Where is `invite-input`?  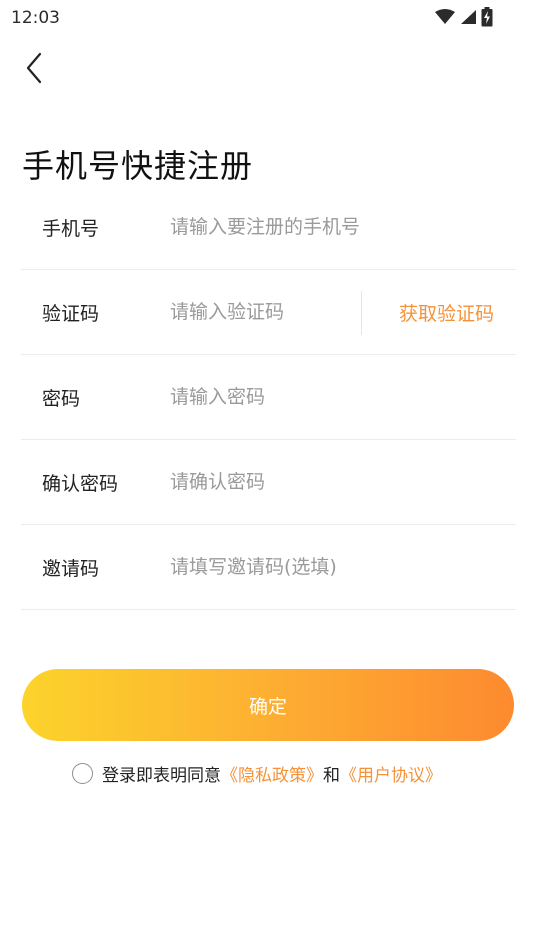 invite-input is located at coordinates (335, 567).